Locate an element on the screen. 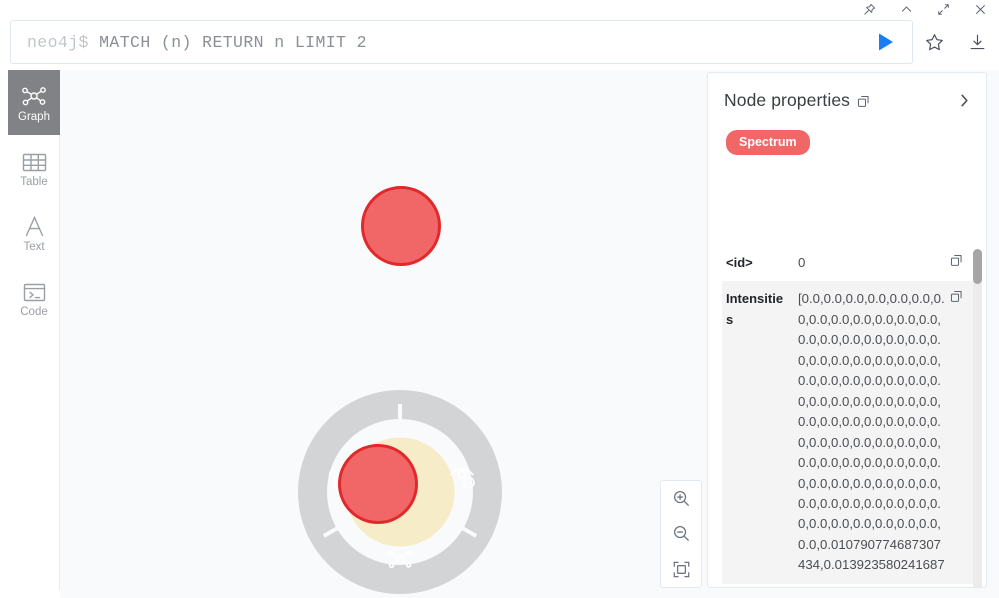  favorite-button is located at coordinates (935, 42).